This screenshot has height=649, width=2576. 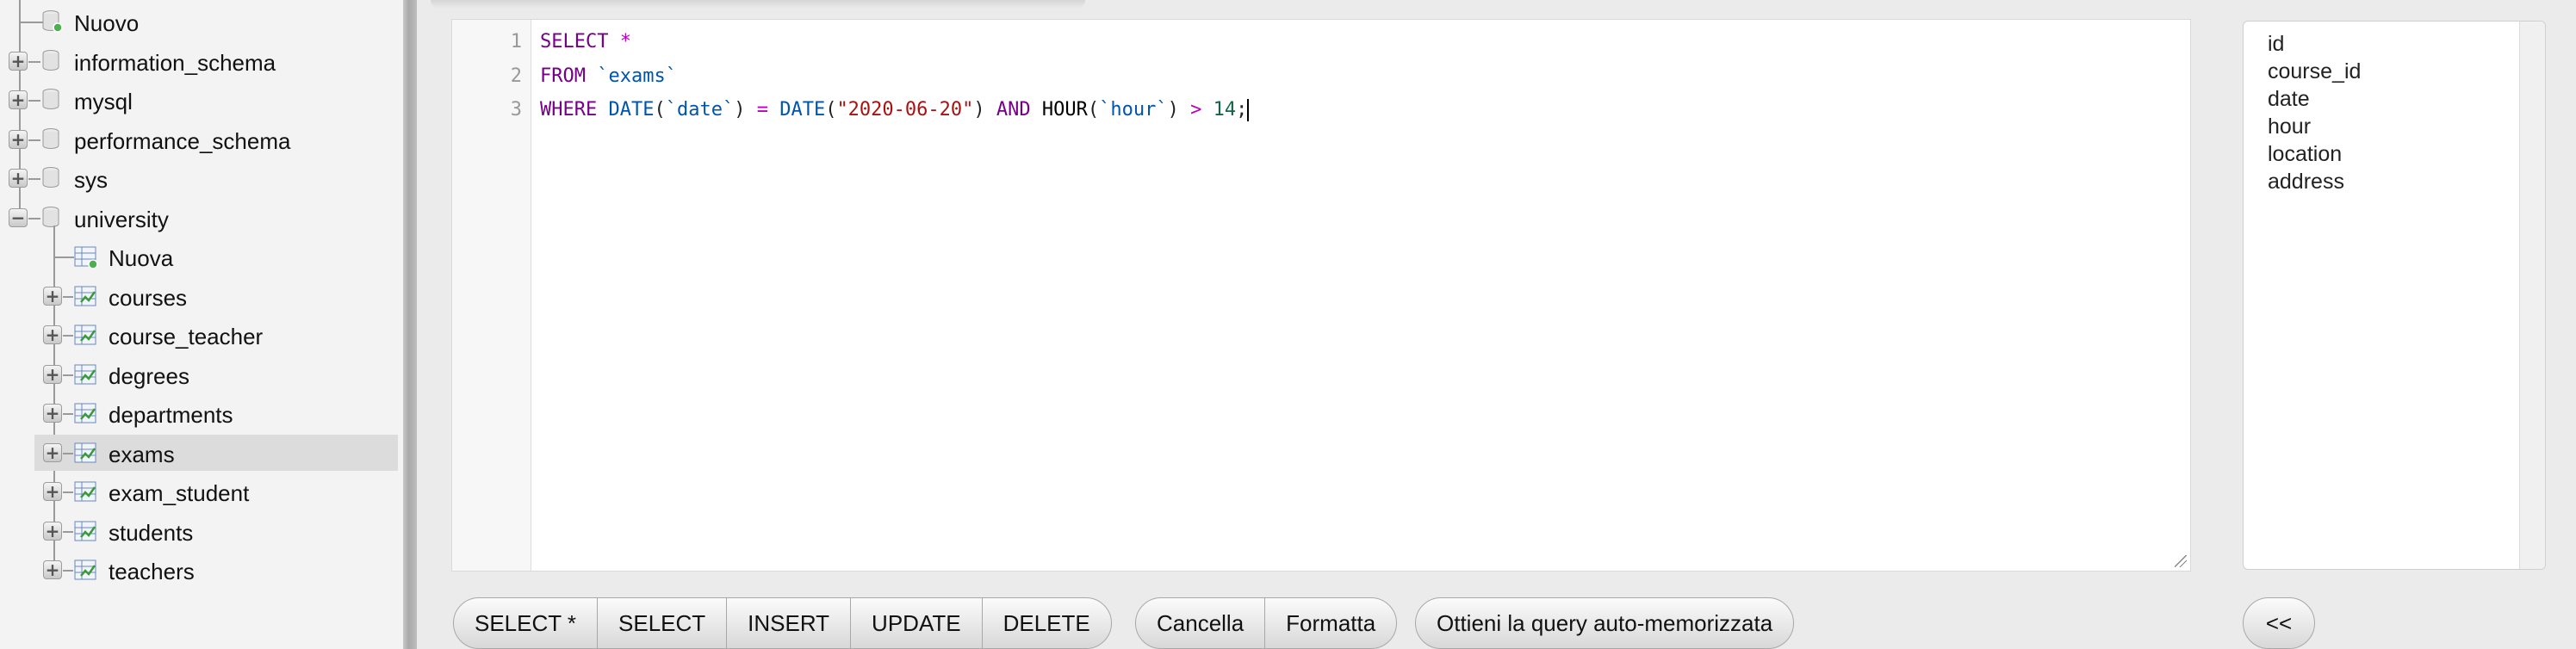 What do you see at coordinates (151, 532) in the screenshot?
I see `tree-item-label: students` at bounding box center [151, 532].